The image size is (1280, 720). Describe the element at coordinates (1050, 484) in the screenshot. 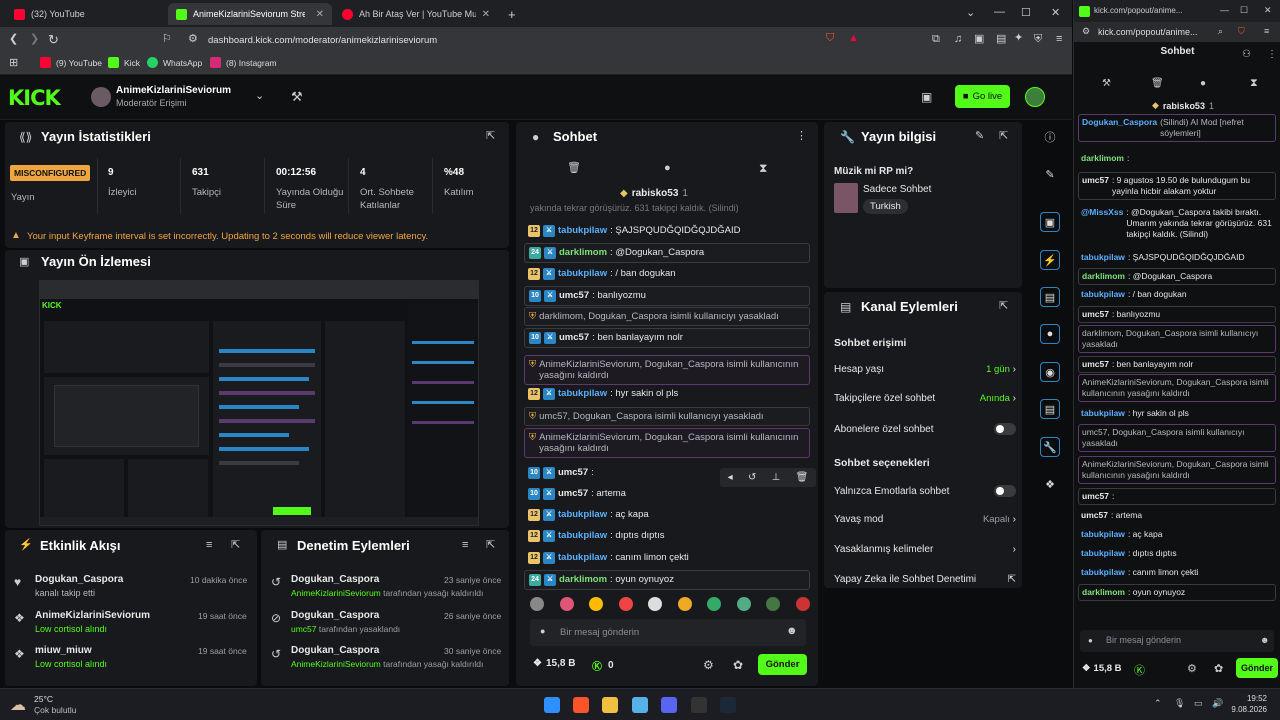

I see `apps-icon: ❖` at that location.